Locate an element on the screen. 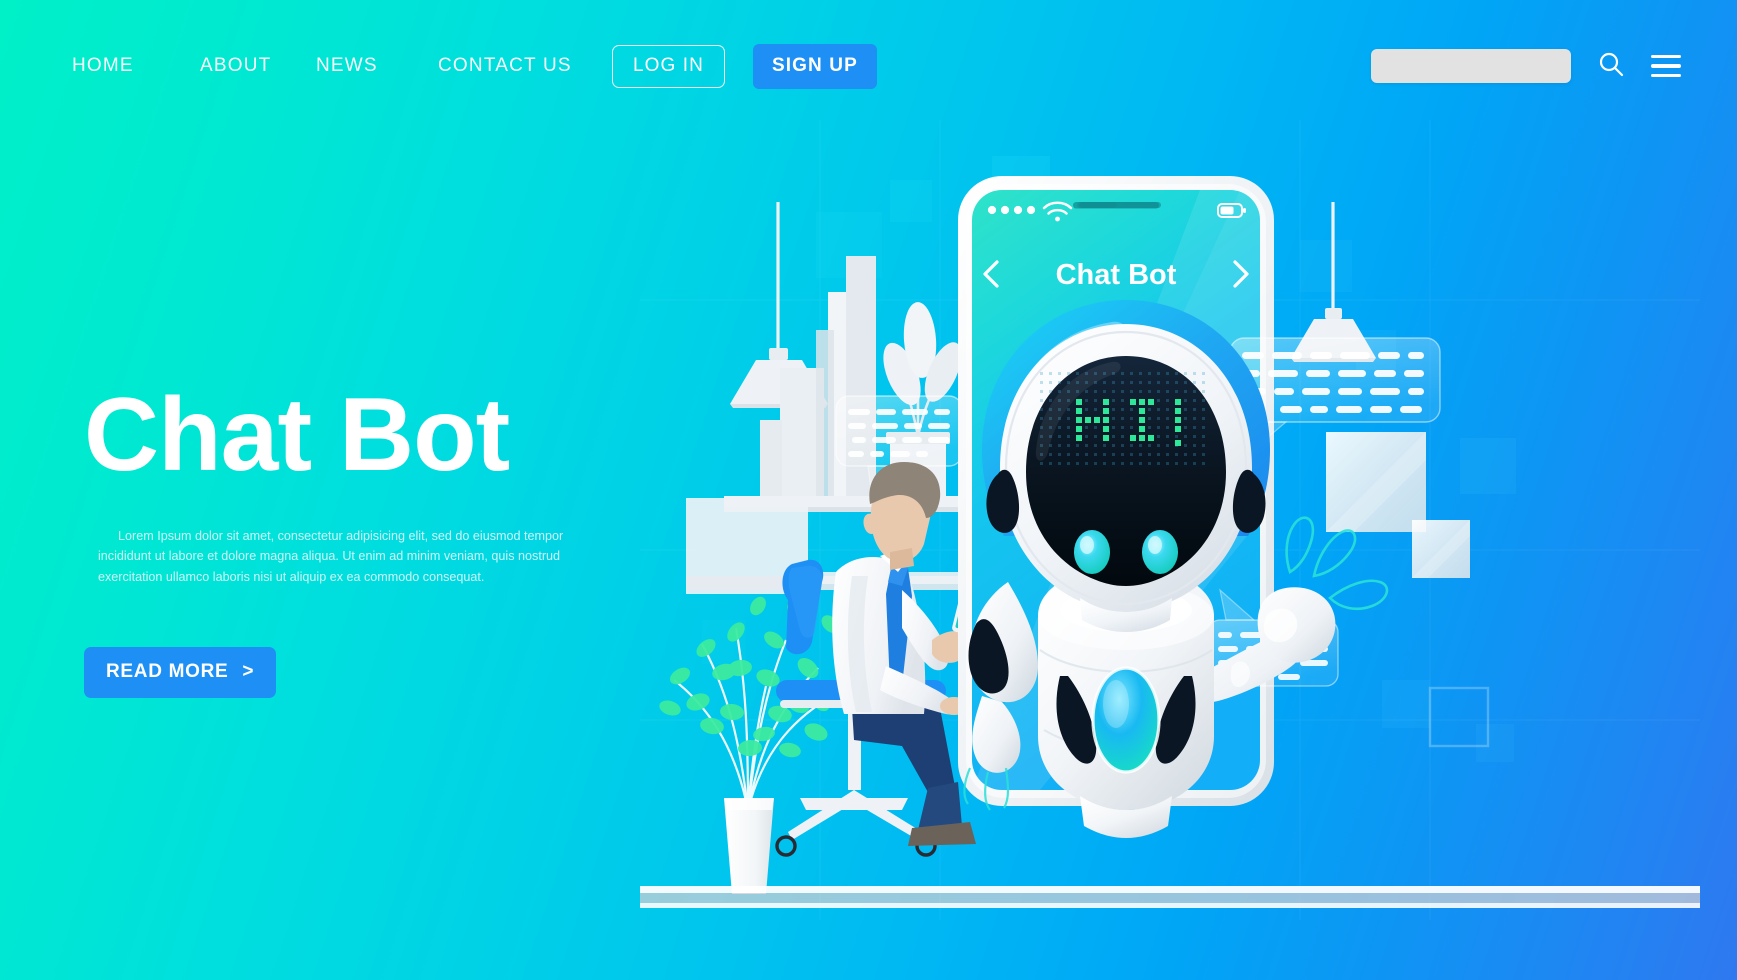 This screenshot has height=980, width=1737. nav-link-contact-us: CONTACT US is located at coordinates (514, 66).